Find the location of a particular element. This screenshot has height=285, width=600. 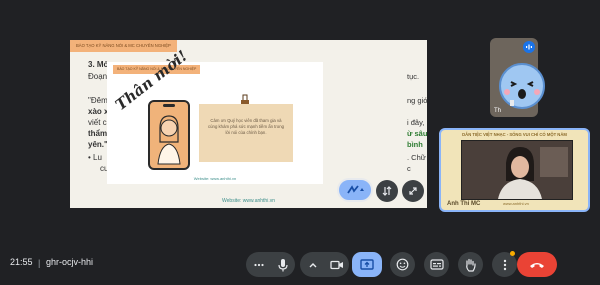

speaker-name: Anh Thi MC is located at coordinates (464, 204).